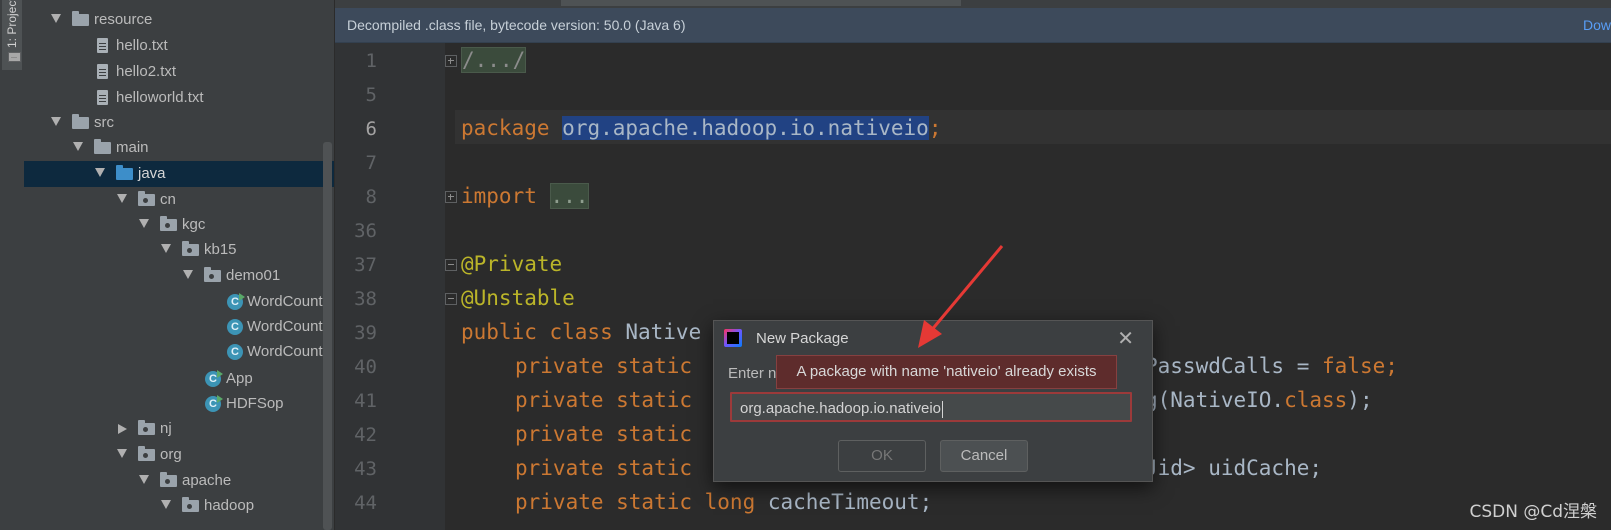  Describe the element at coordinates (179, 123) in the screenshot. I see `tree-item-src: src` at that location.